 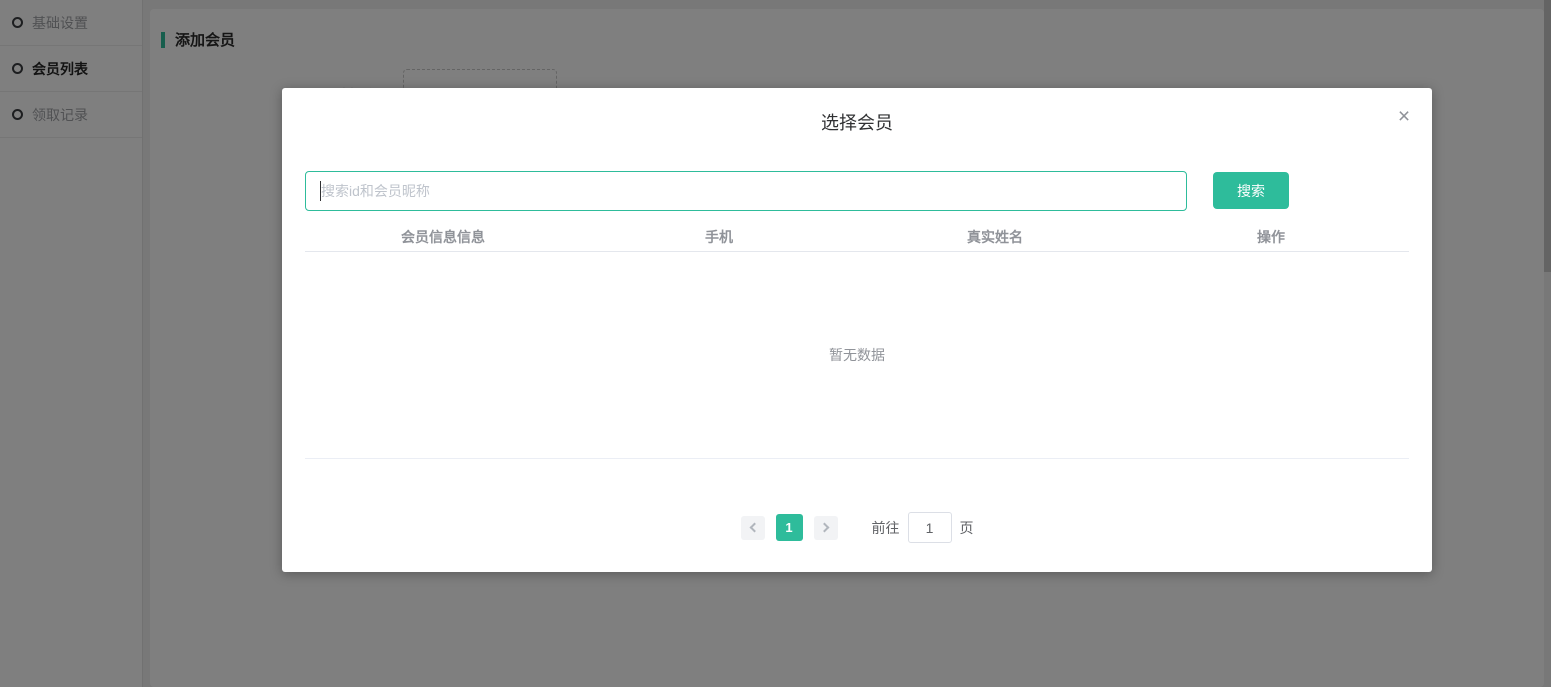 What do you see at coordinates (1404, 117) in the screenshot?
I see `close-icon: ×` at bounding box center [1404, 117].